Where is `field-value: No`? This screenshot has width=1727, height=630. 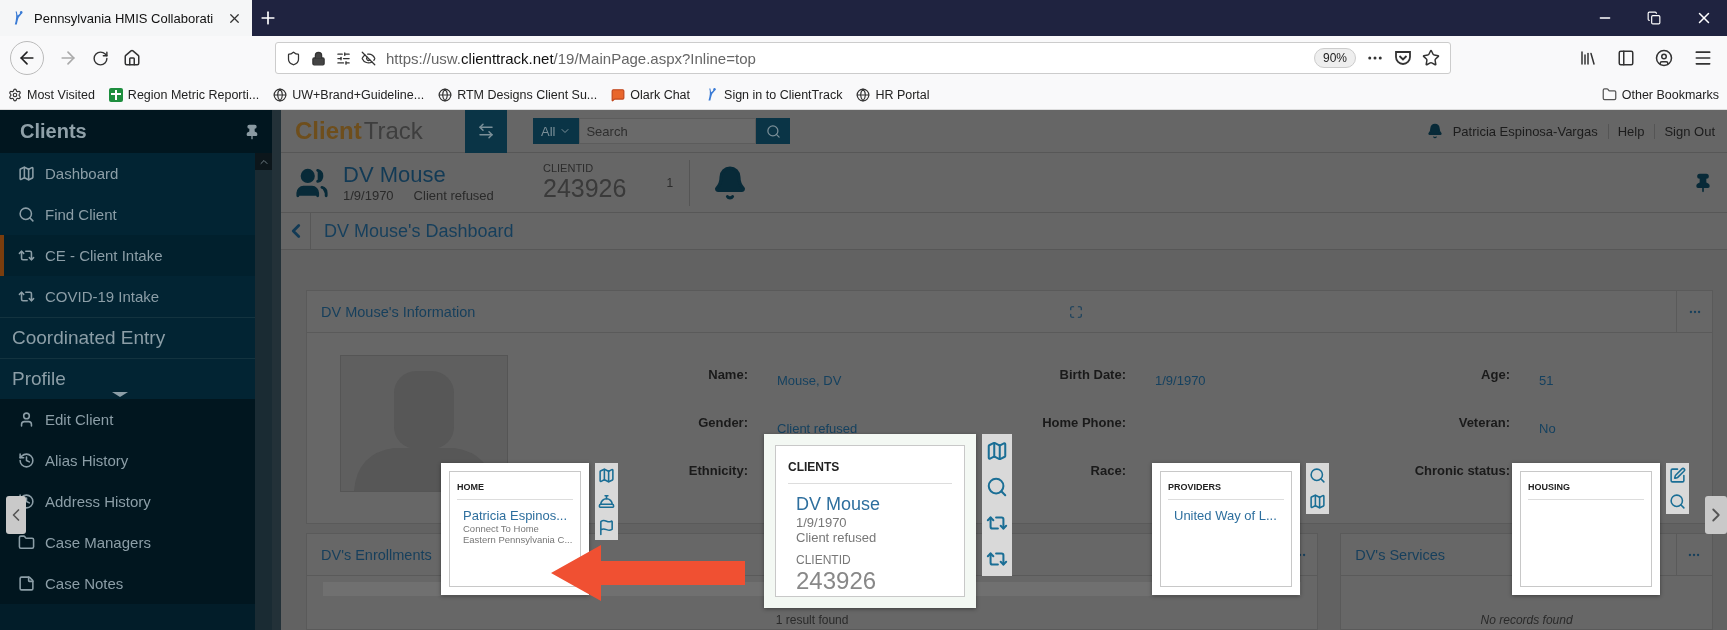 field-value: No is located at coordinates (1548, 429).